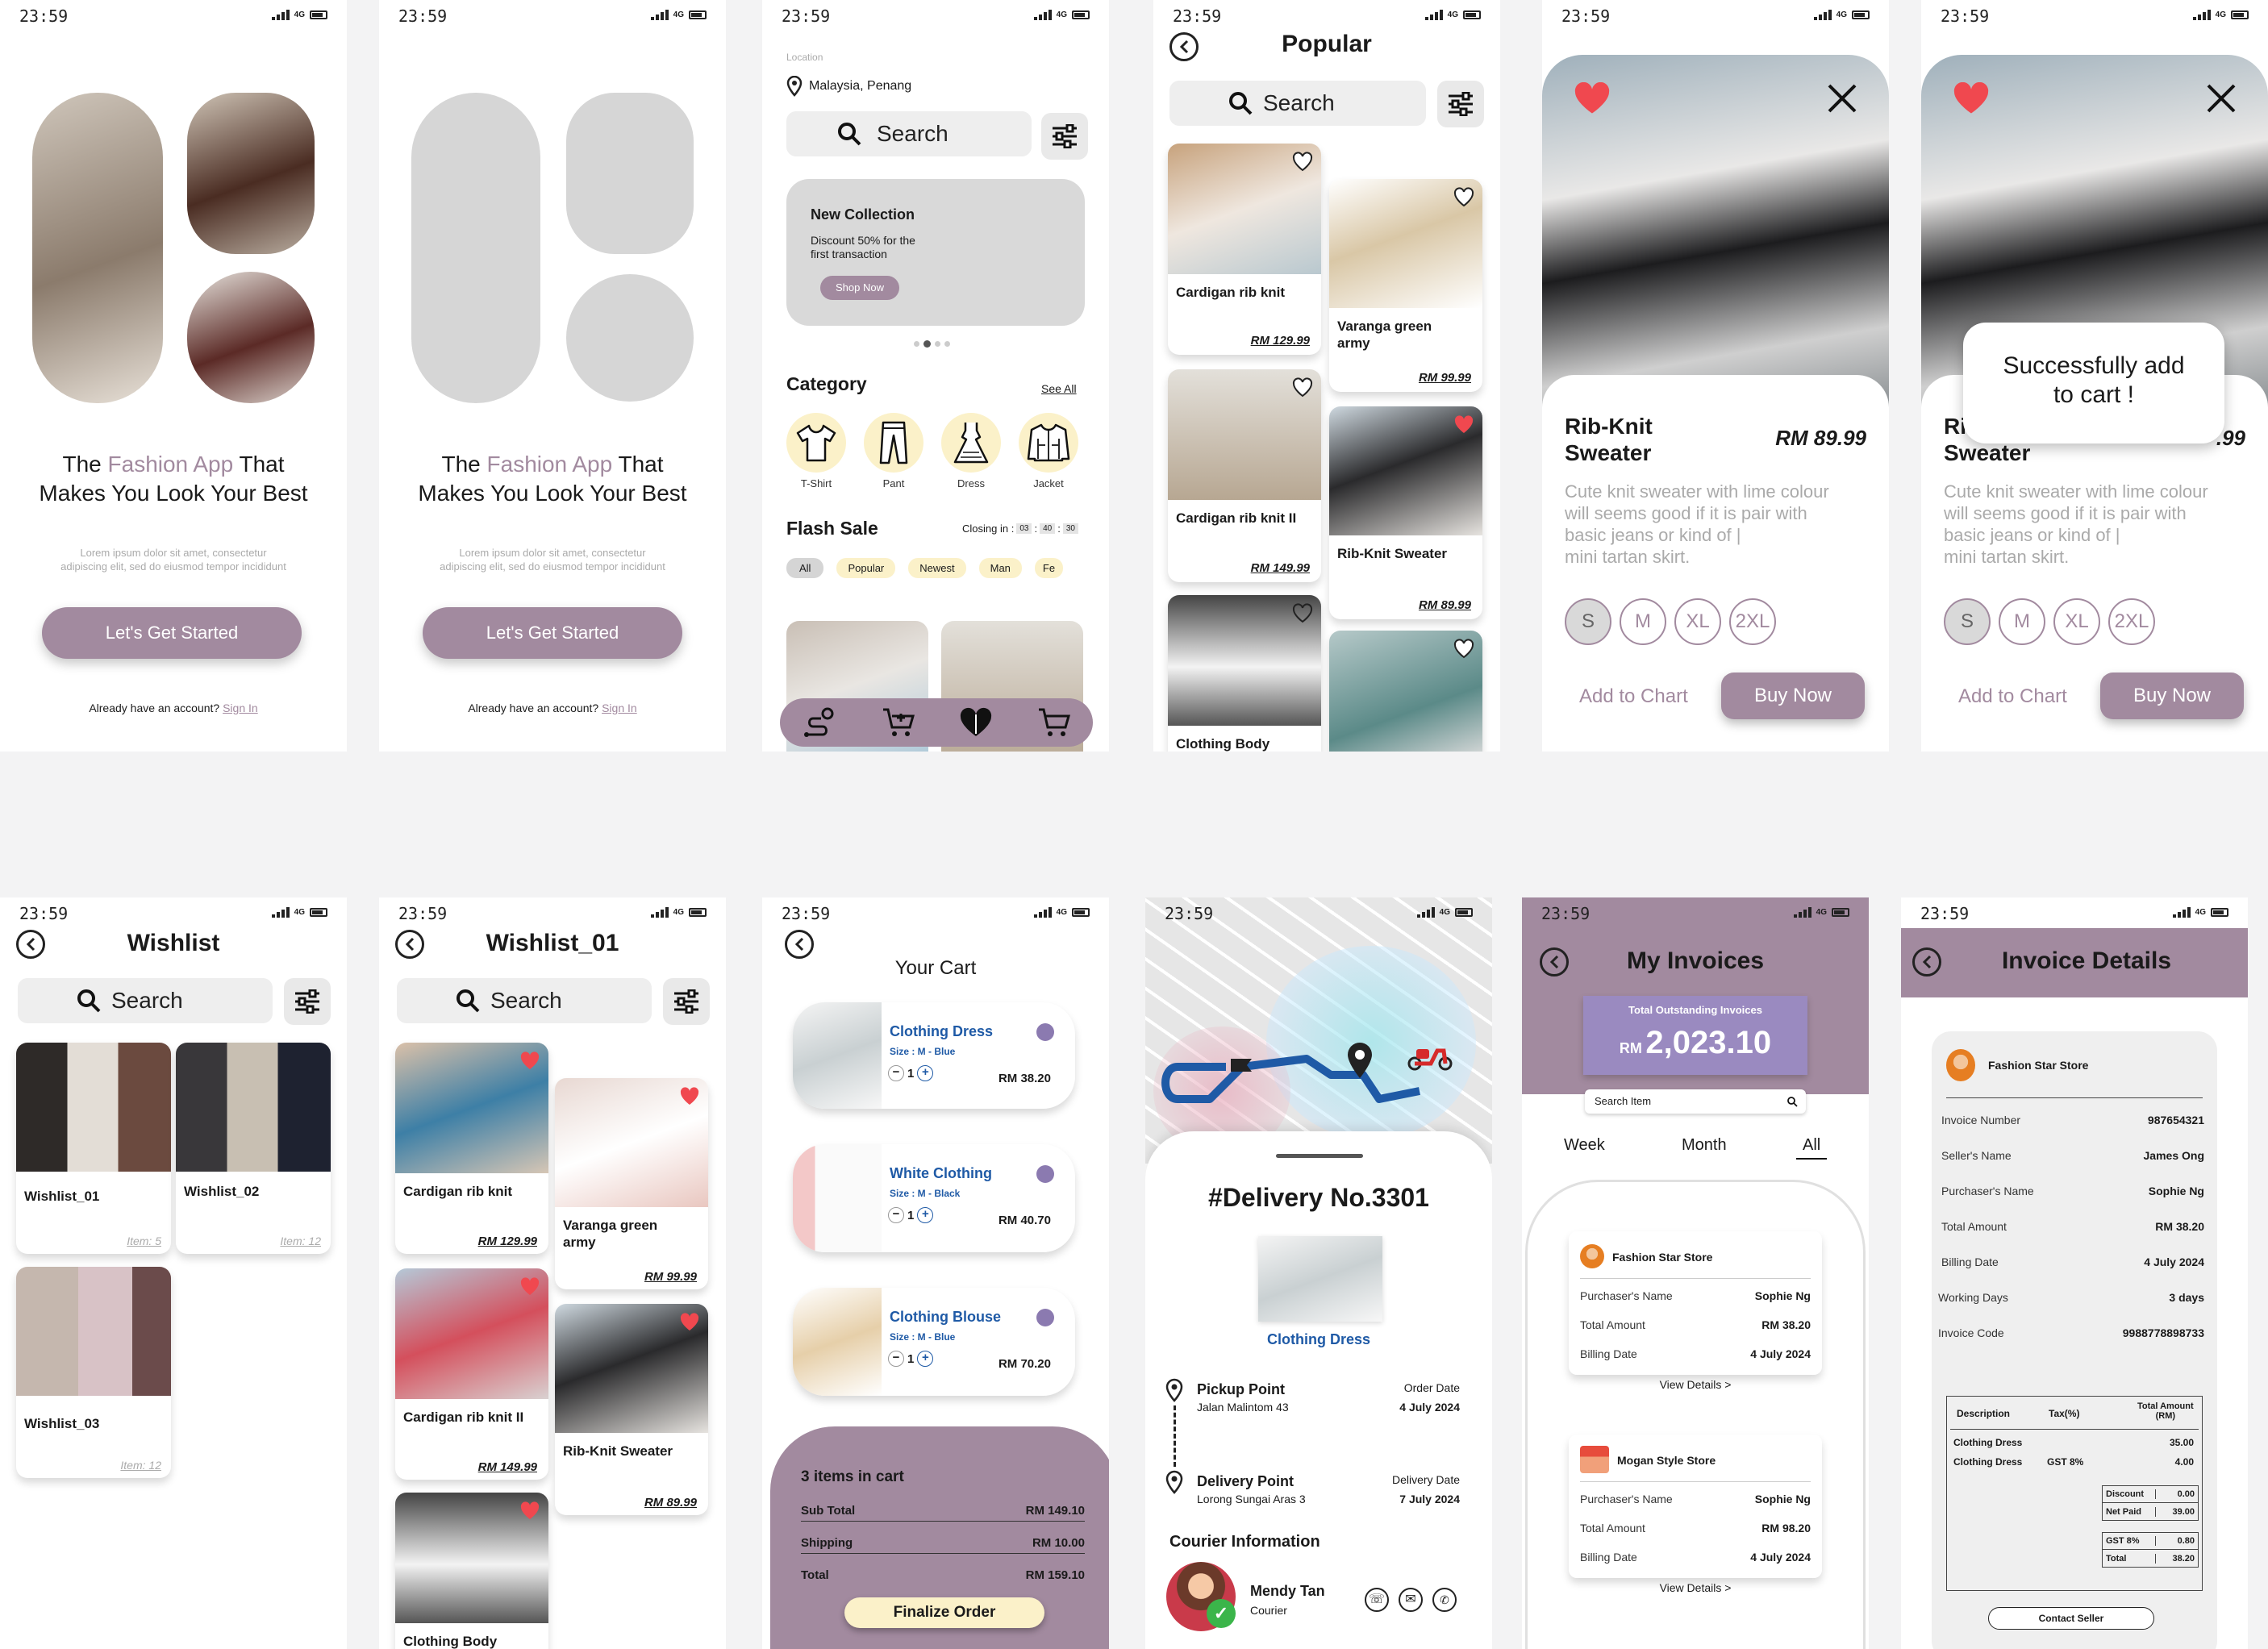  I want to click on category-jacket: Jacket, so click(1048, 451).